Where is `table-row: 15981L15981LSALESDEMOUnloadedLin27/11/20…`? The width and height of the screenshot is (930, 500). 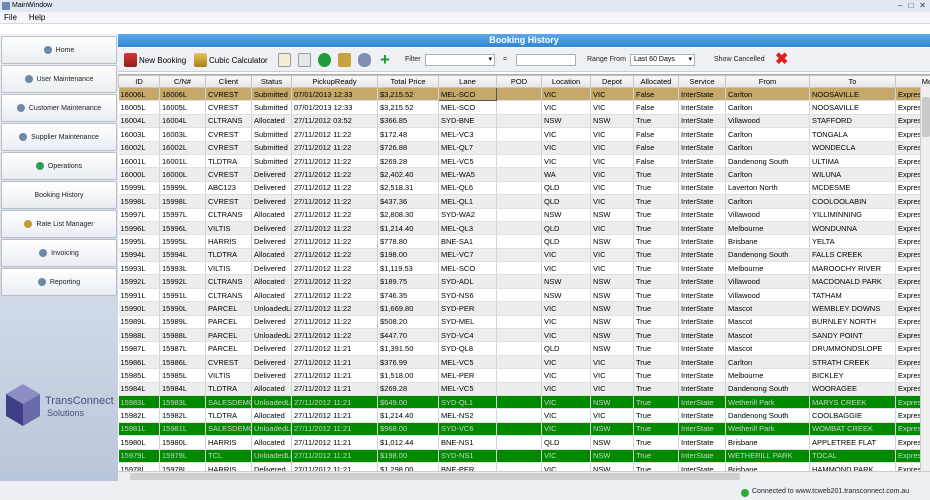
table-row: 15981L15981LSALESDEMOUnloadedLin27/11/20… is located at coordinates (524, 429).